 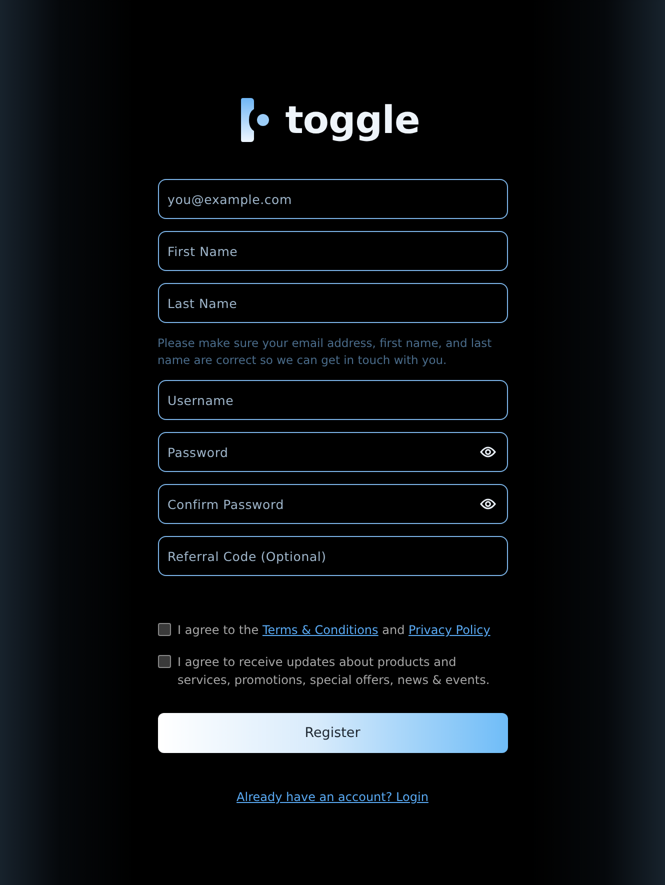 I want to click on input-field: Last Name, so click(x=333, y=303).